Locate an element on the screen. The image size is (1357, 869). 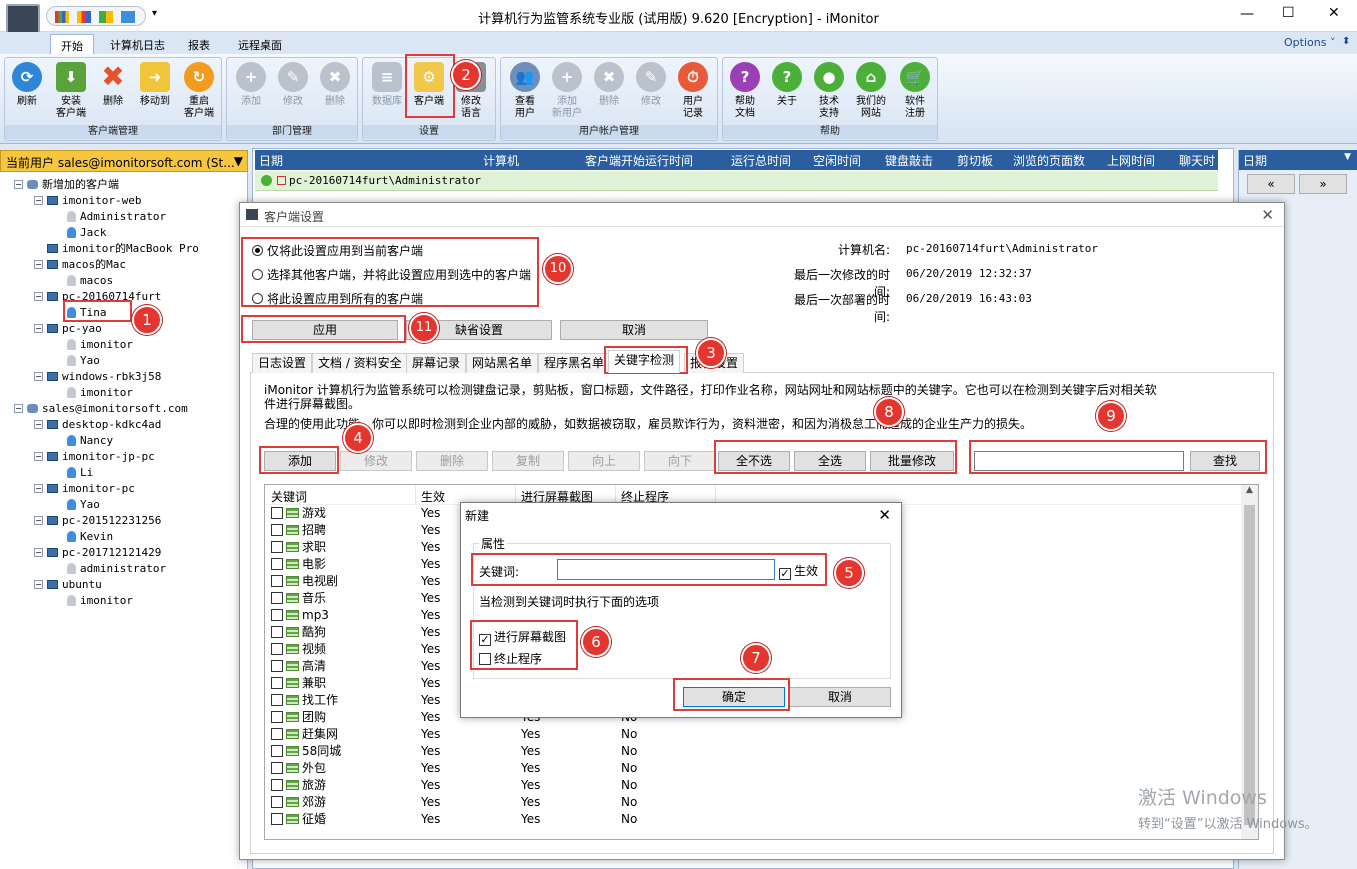
dept-delete-button: ✖ 删除 is located at coordinates (335, 85).